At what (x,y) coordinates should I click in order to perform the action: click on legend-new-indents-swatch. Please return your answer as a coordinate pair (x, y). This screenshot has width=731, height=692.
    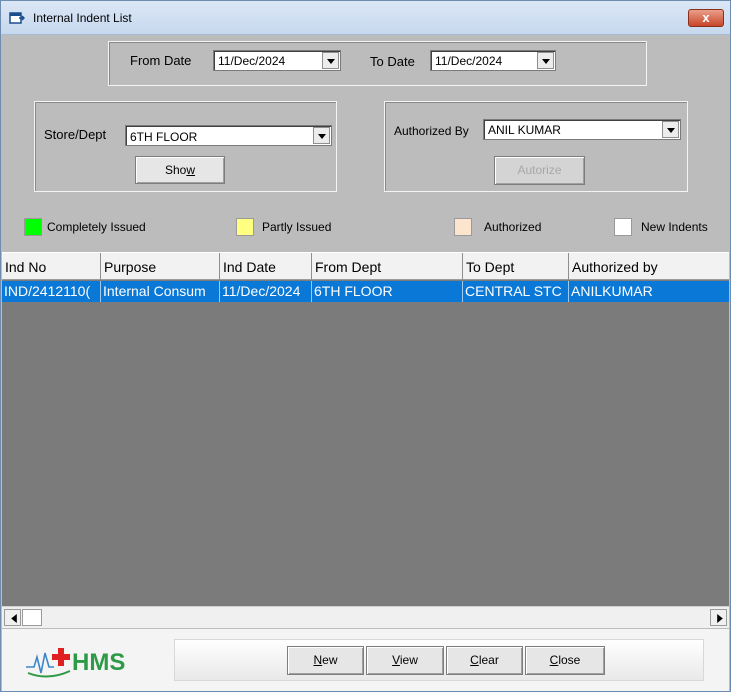
    Looking at the image, I should click on (623, 227).